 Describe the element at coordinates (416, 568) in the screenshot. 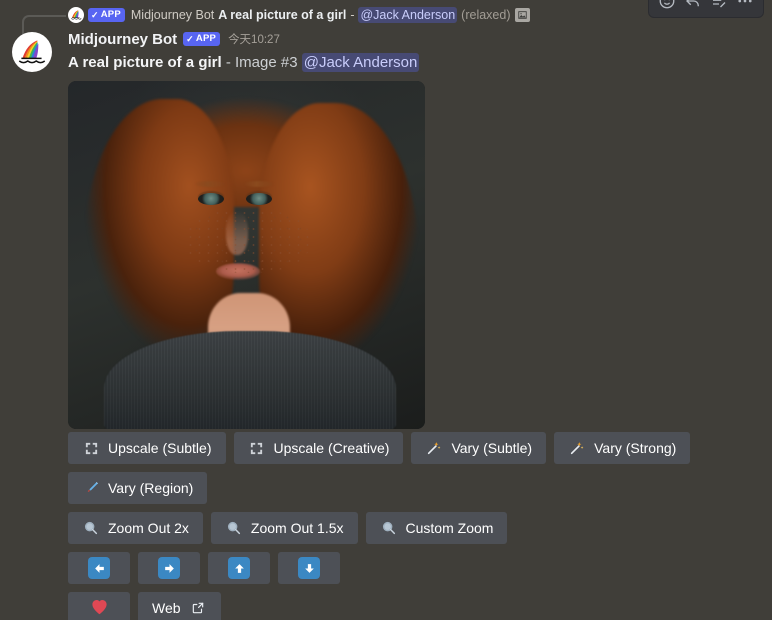

I see `pan-row` at that location.